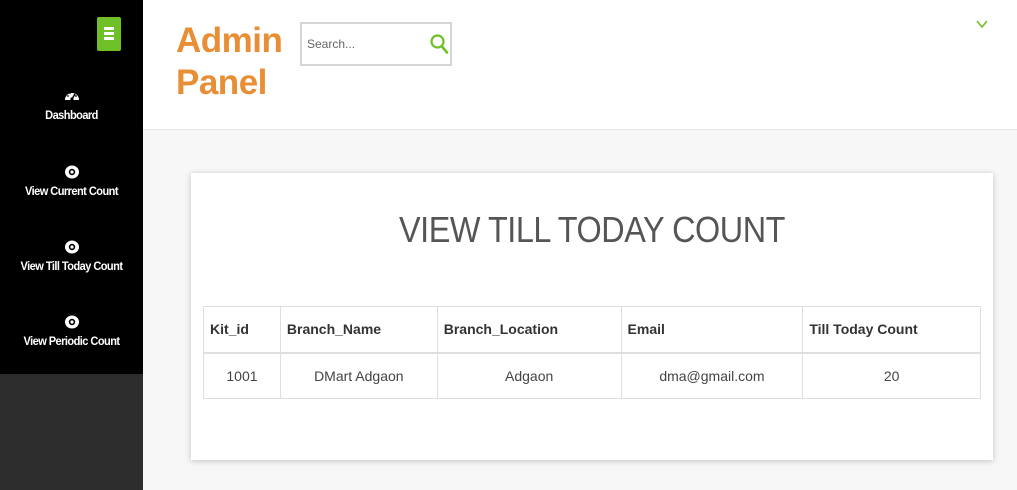  Describe the element at coordinates (71, 256) in the screenshot. I see `sidebar-item-view-till-today-count: View Till Today Count` at that location.